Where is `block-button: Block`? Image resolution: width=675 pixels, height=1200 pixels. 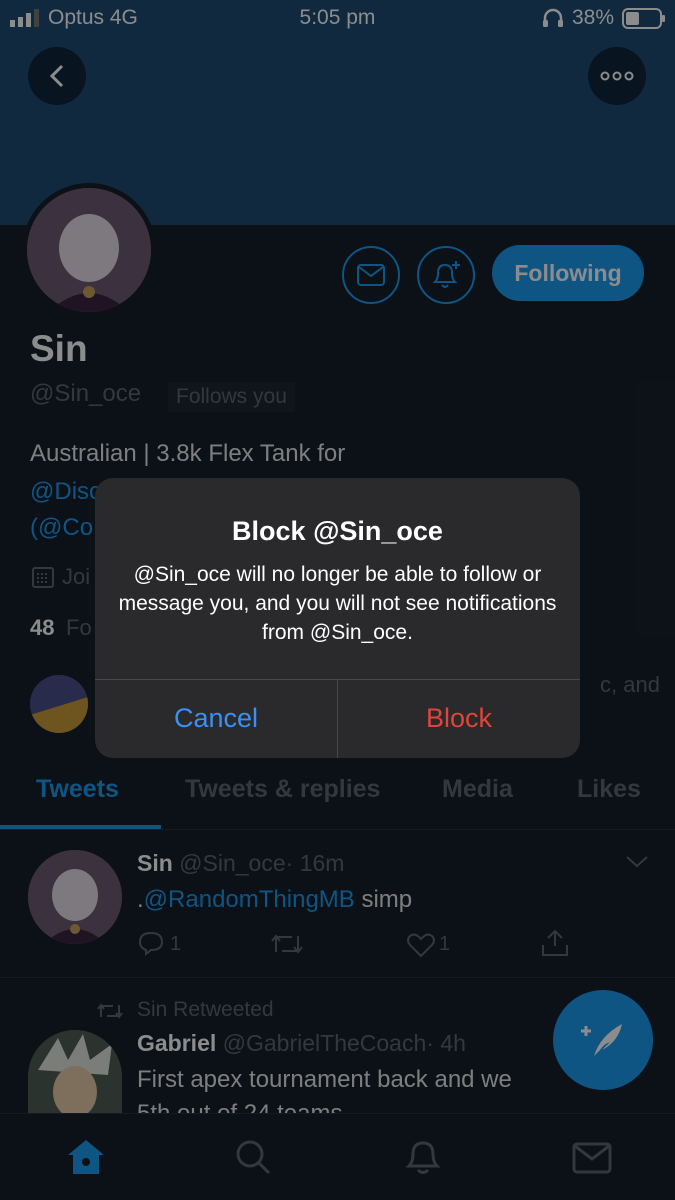
block-button: Block is located at coordinates (459, 718).